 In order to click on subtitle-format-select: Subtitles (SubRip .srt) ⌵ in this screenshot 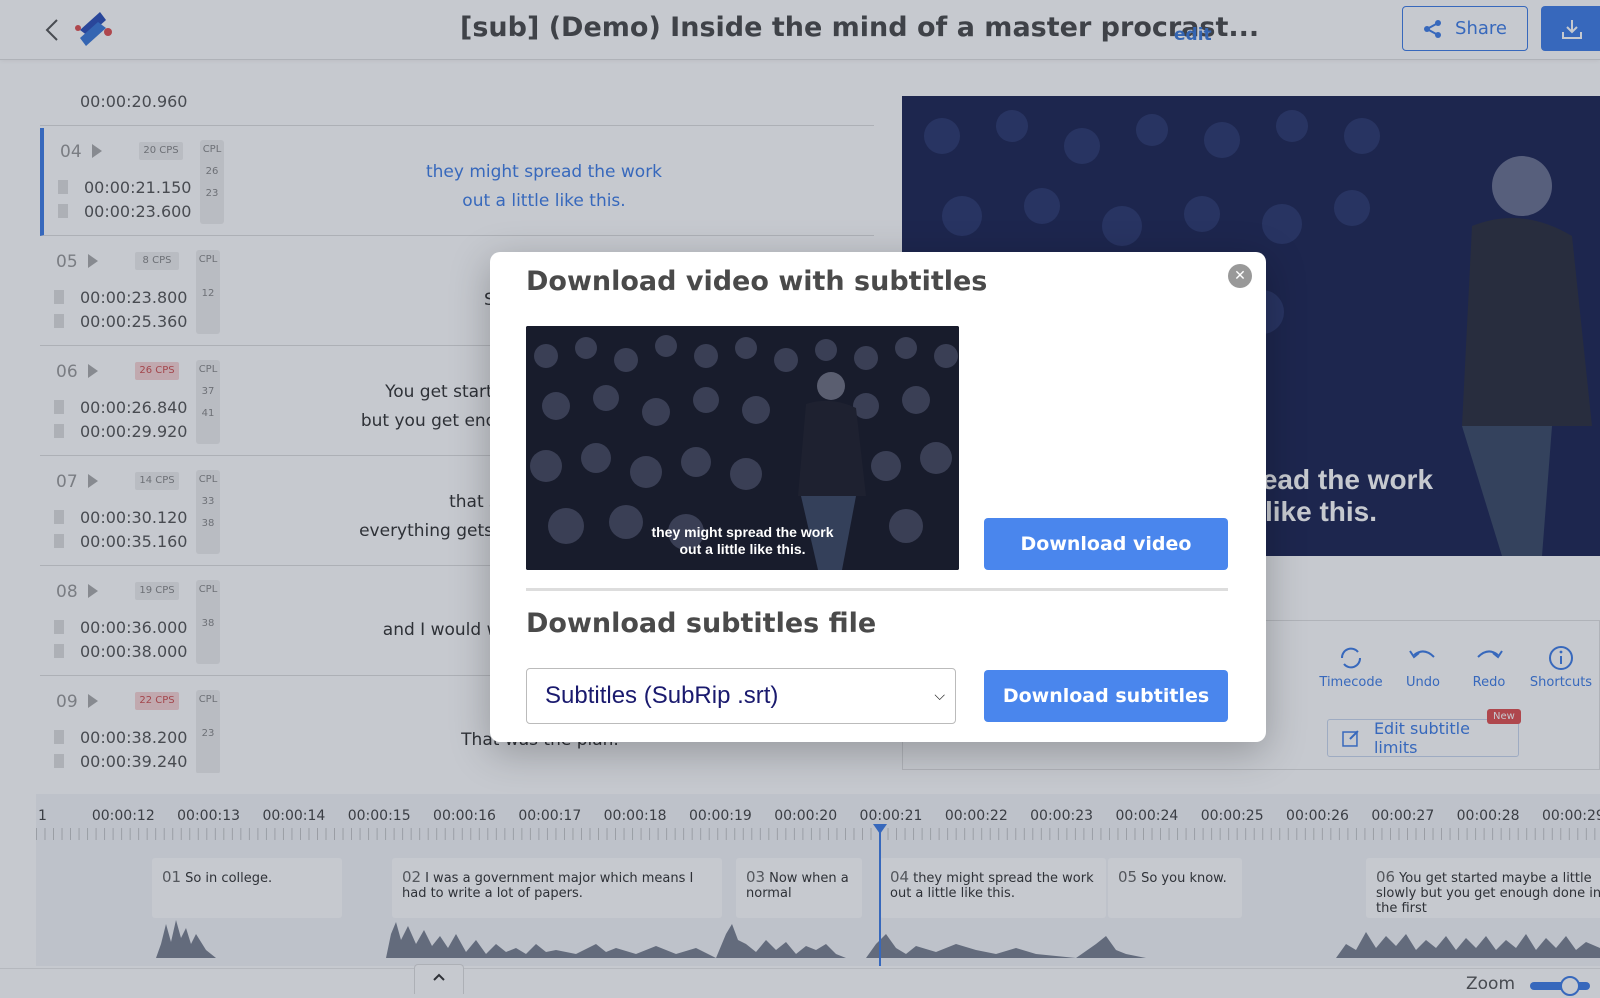, I will do `click(741, 696)`.